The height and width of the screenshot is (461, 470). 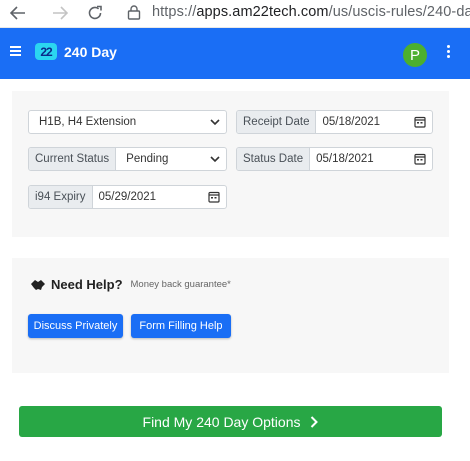 I want to click on url-host: apps.am22tech.com, so click(x=262, y=12).